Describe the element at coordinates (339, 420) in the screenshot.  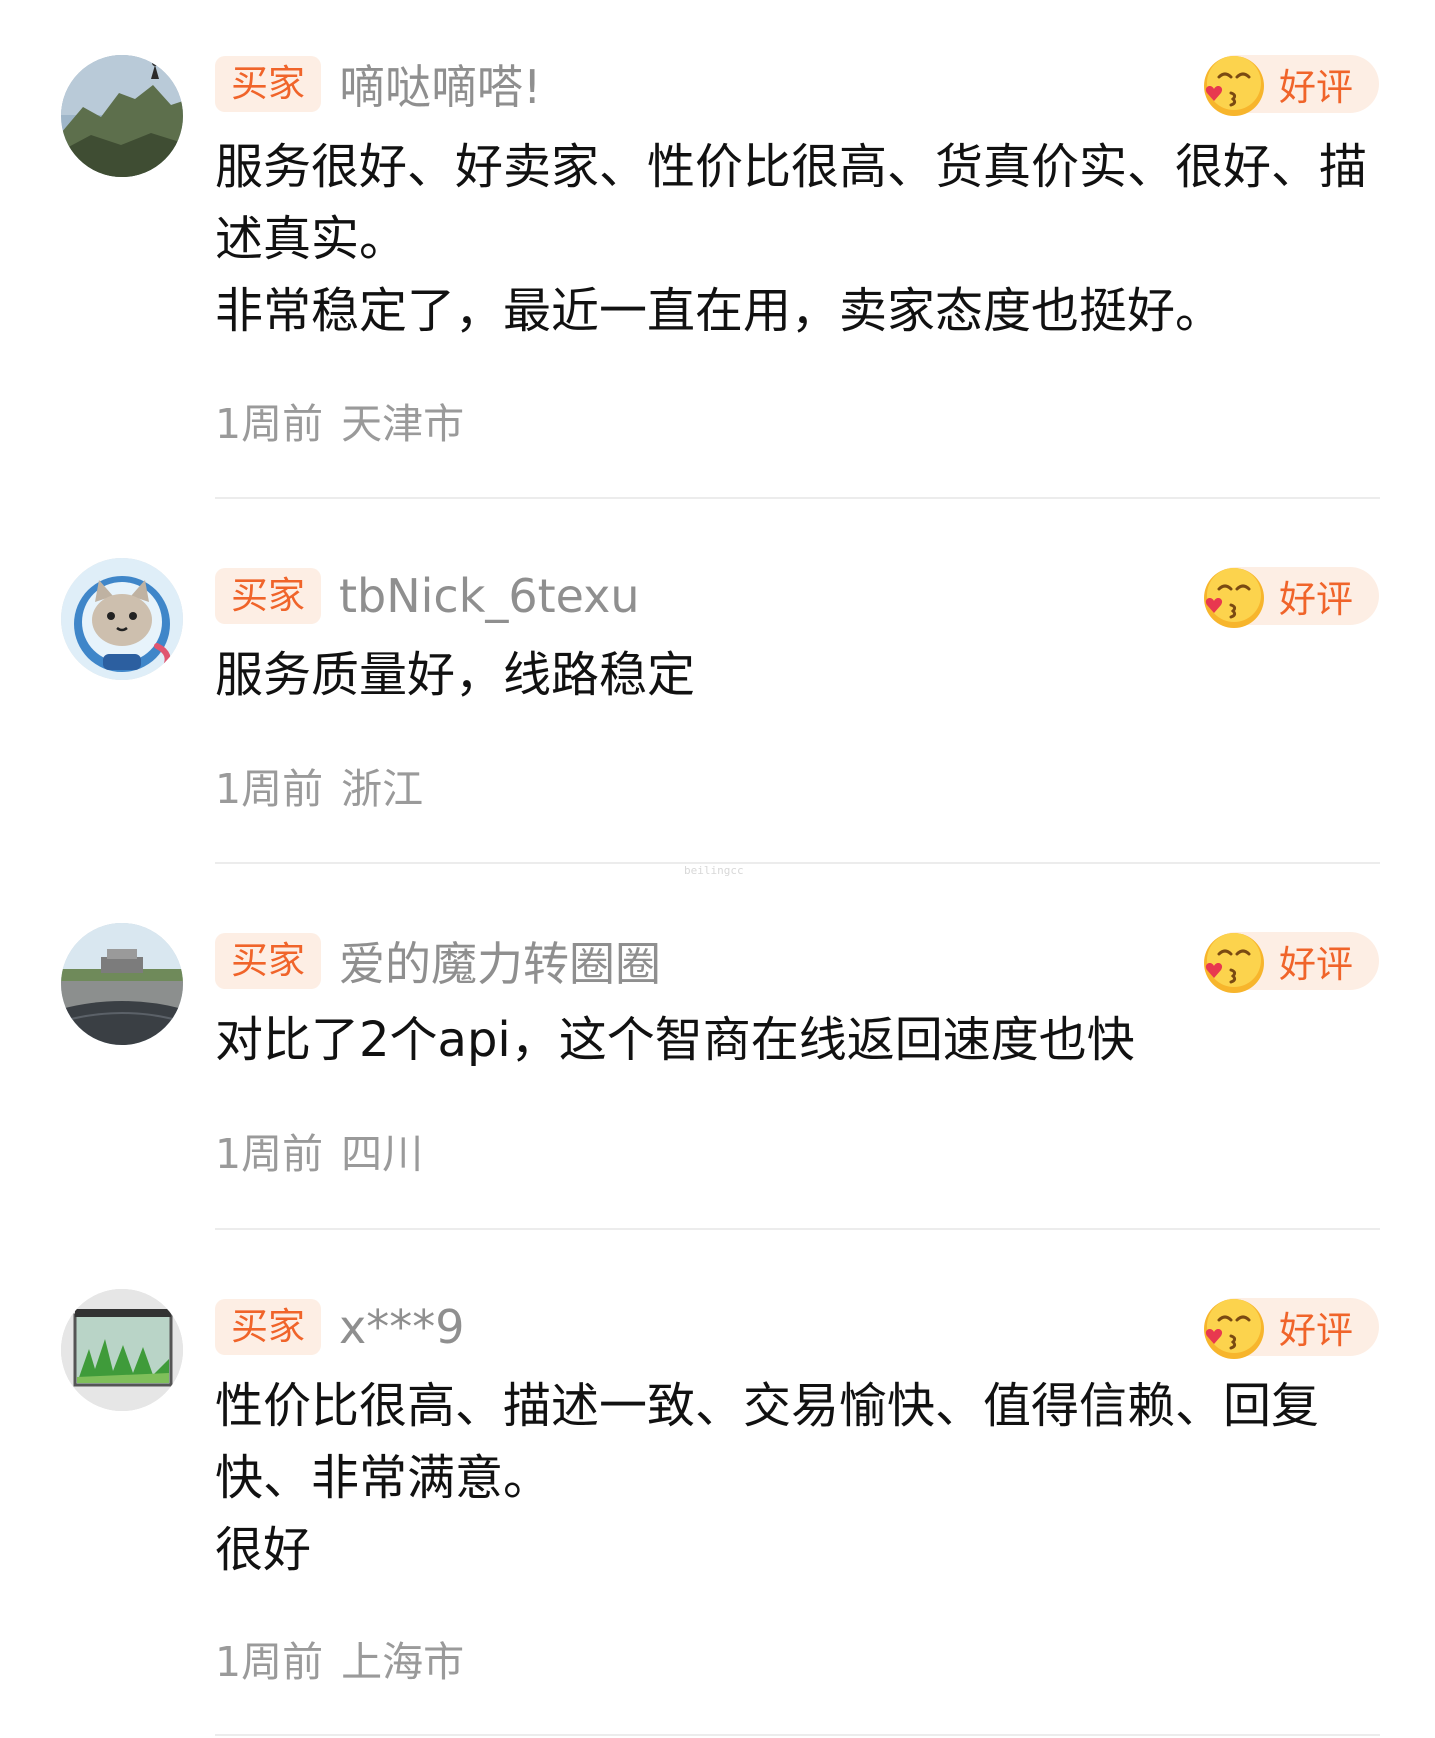
I see `review-meta: 1周前 天津市` at that location.